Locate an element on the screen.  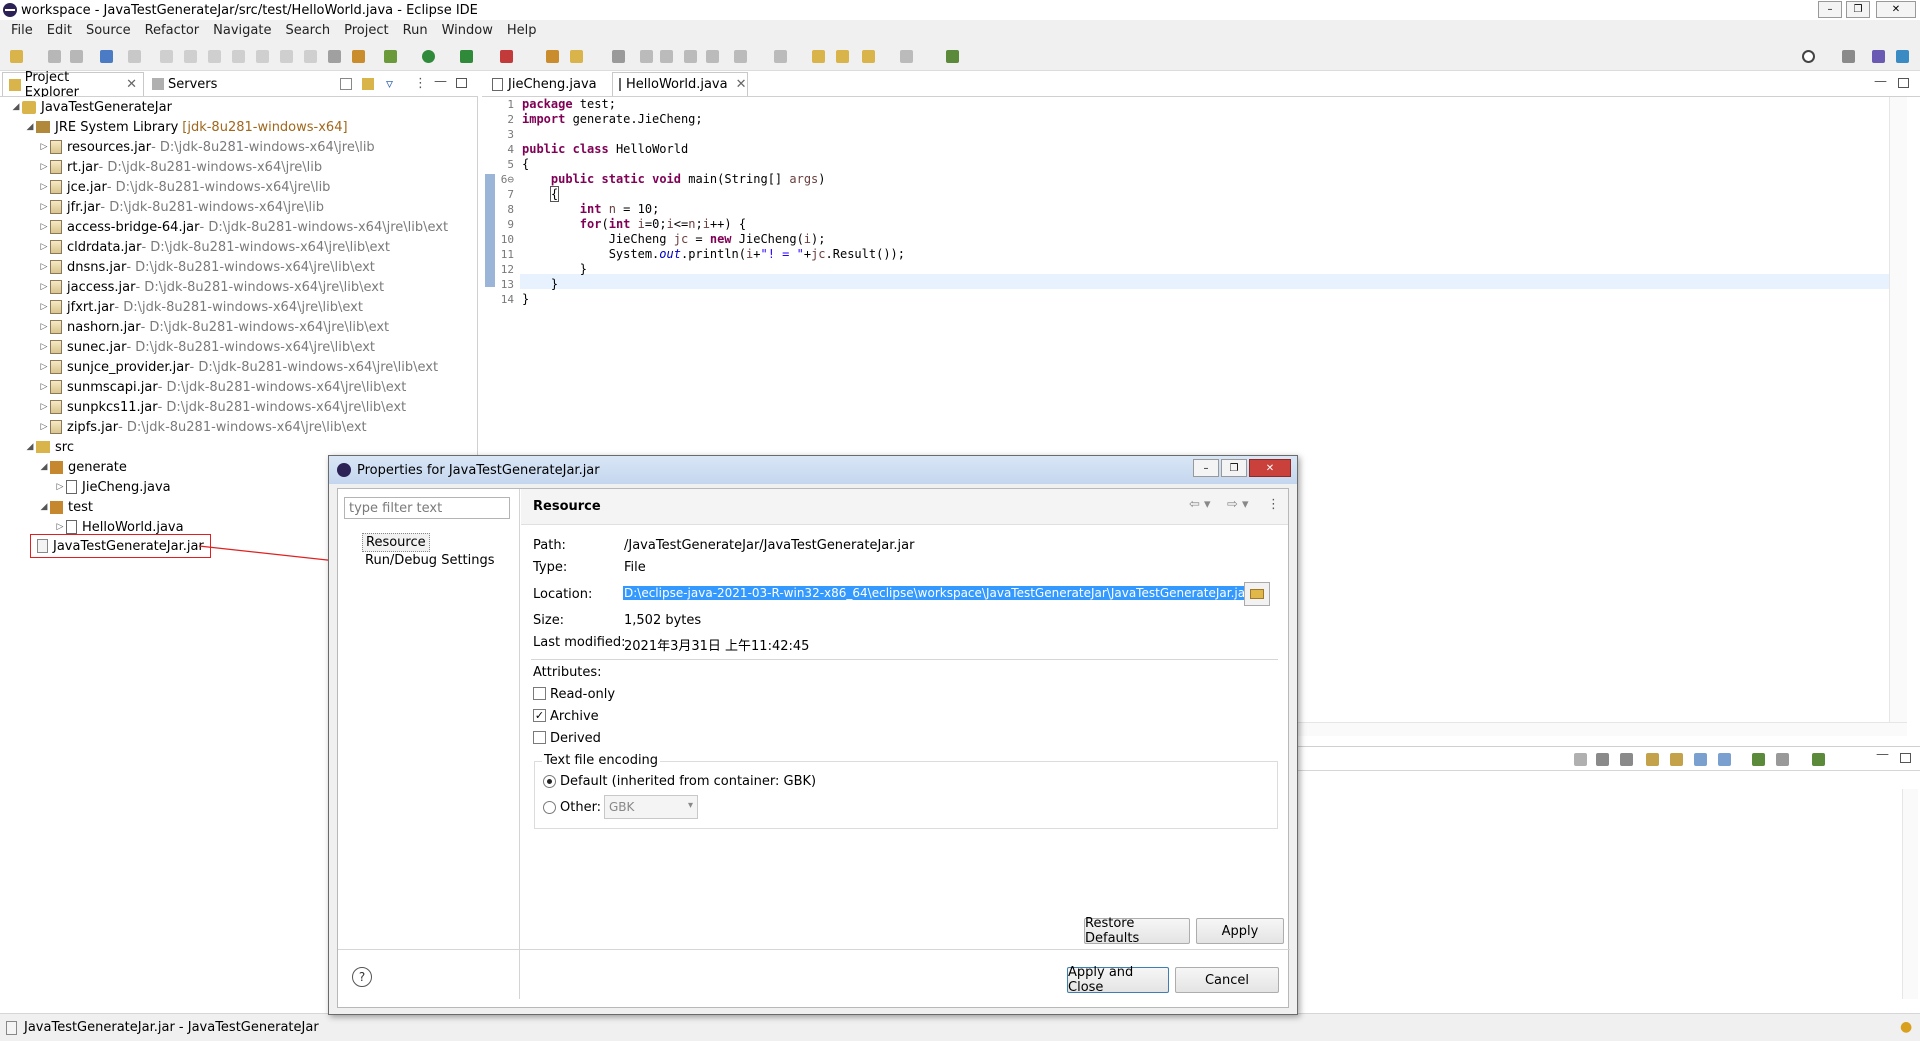
console-menu-icon is located at coordinates (1782, 759).